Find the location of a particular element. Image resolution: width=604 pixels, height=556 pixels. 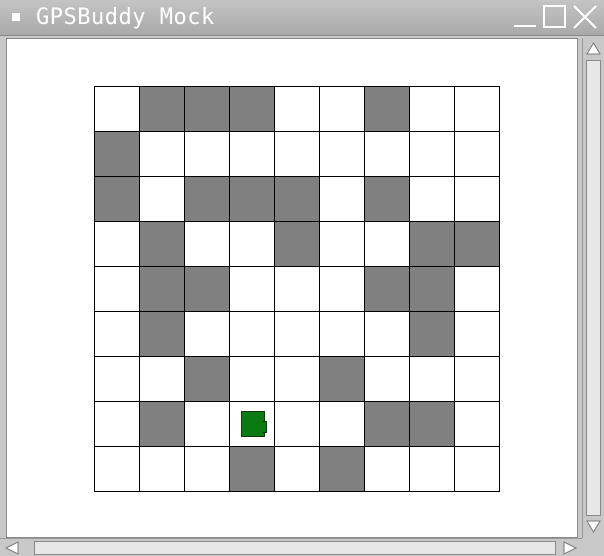

window-menu-icon is located at coordinates (16, 17).